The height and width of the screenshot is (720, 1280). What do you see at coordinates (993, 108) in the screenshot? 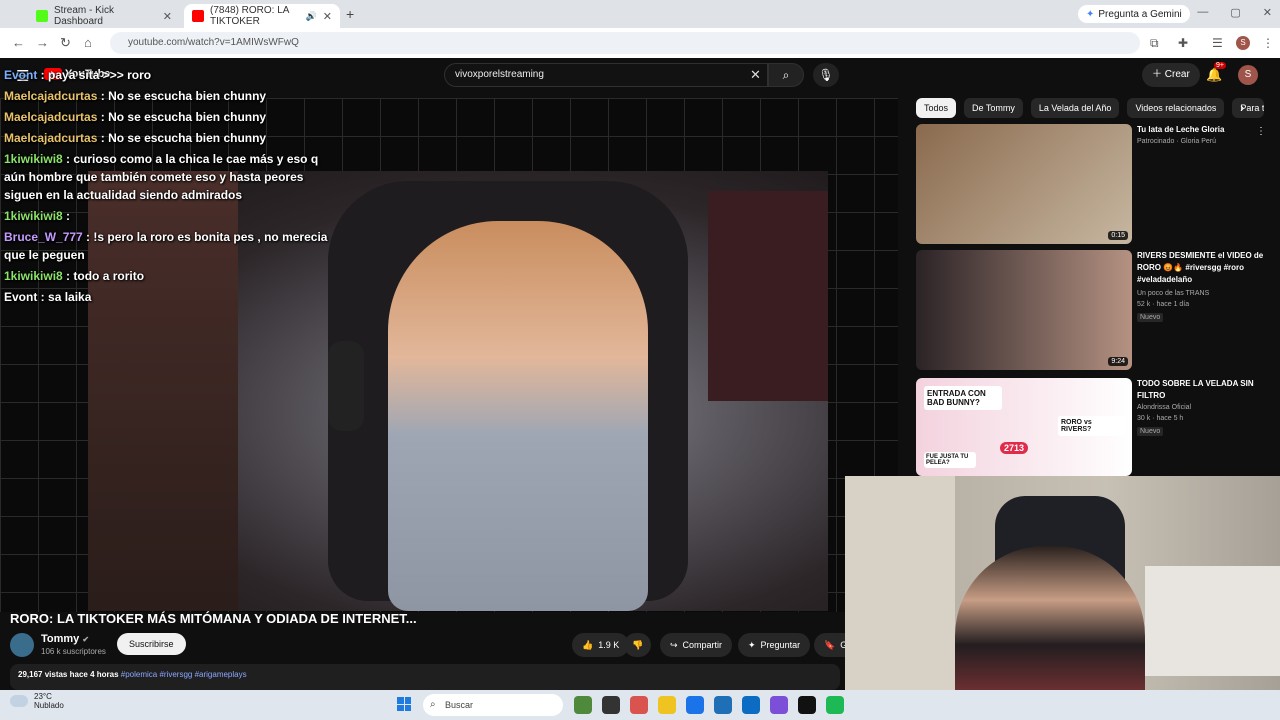
I see `chip-de-tommy: De Tommy` at bounding box center [993, 108].